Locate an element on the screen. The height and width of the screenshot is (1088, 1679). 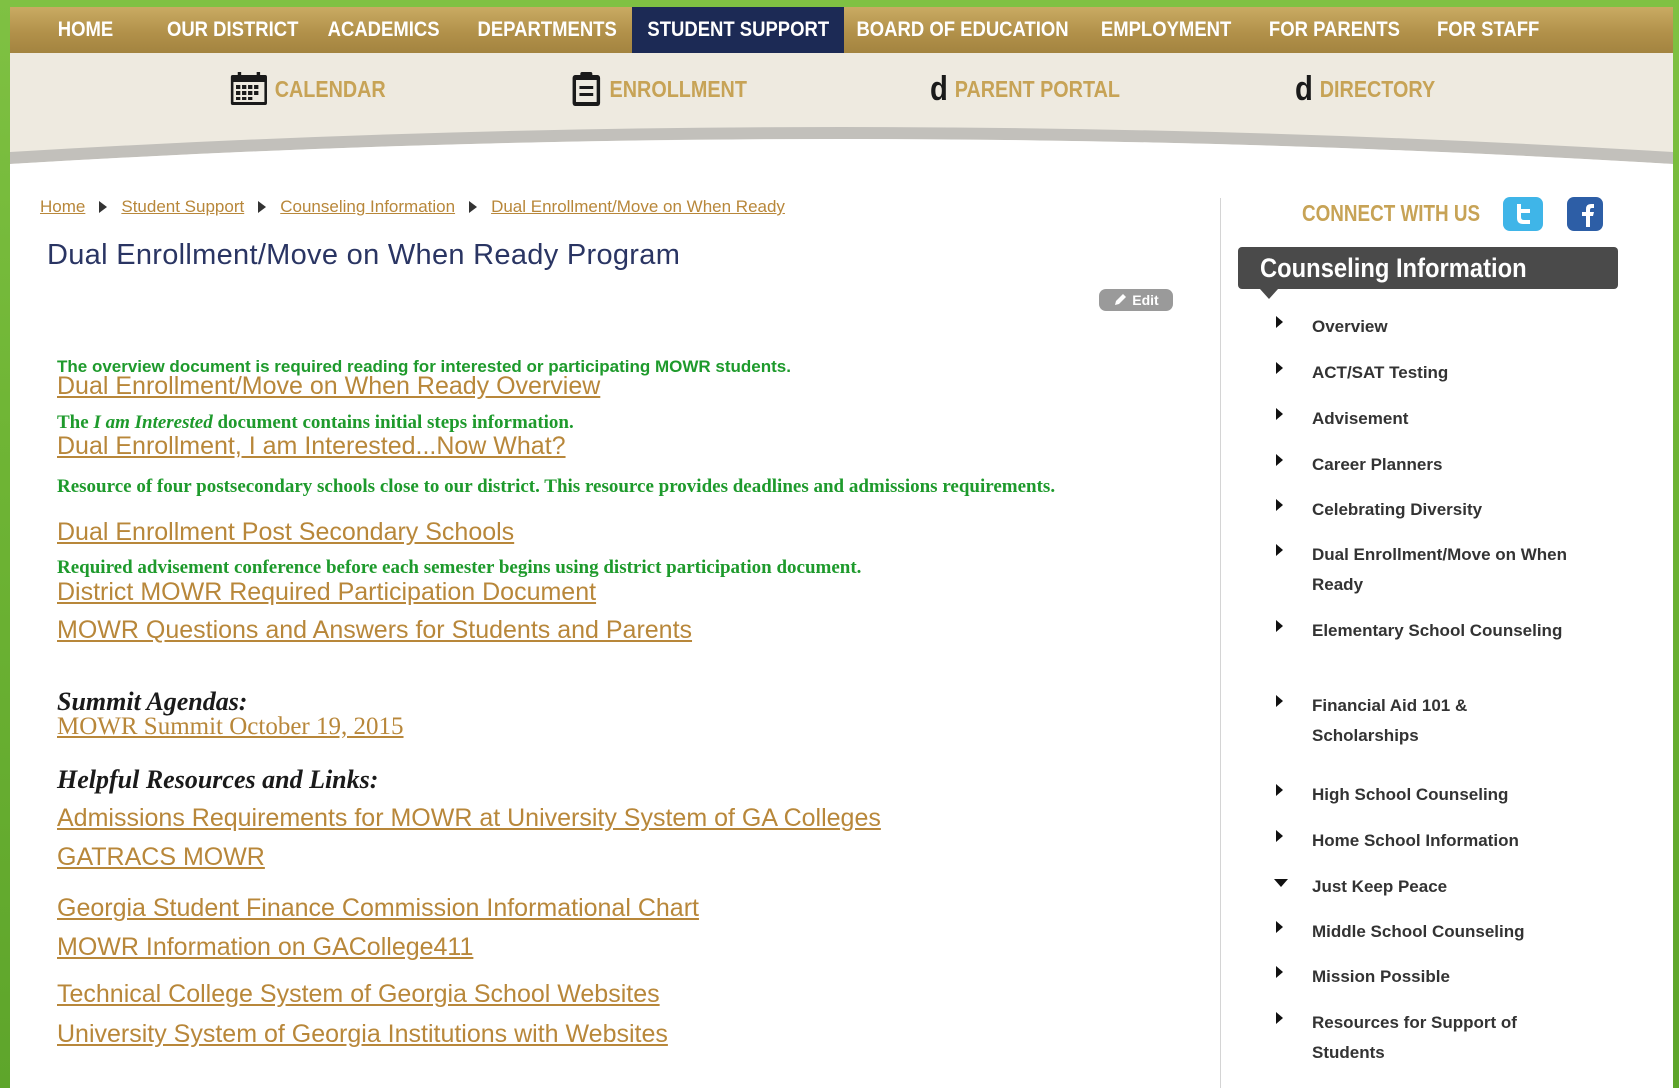
directory-icon: d is located at coordinates (1304, 89).